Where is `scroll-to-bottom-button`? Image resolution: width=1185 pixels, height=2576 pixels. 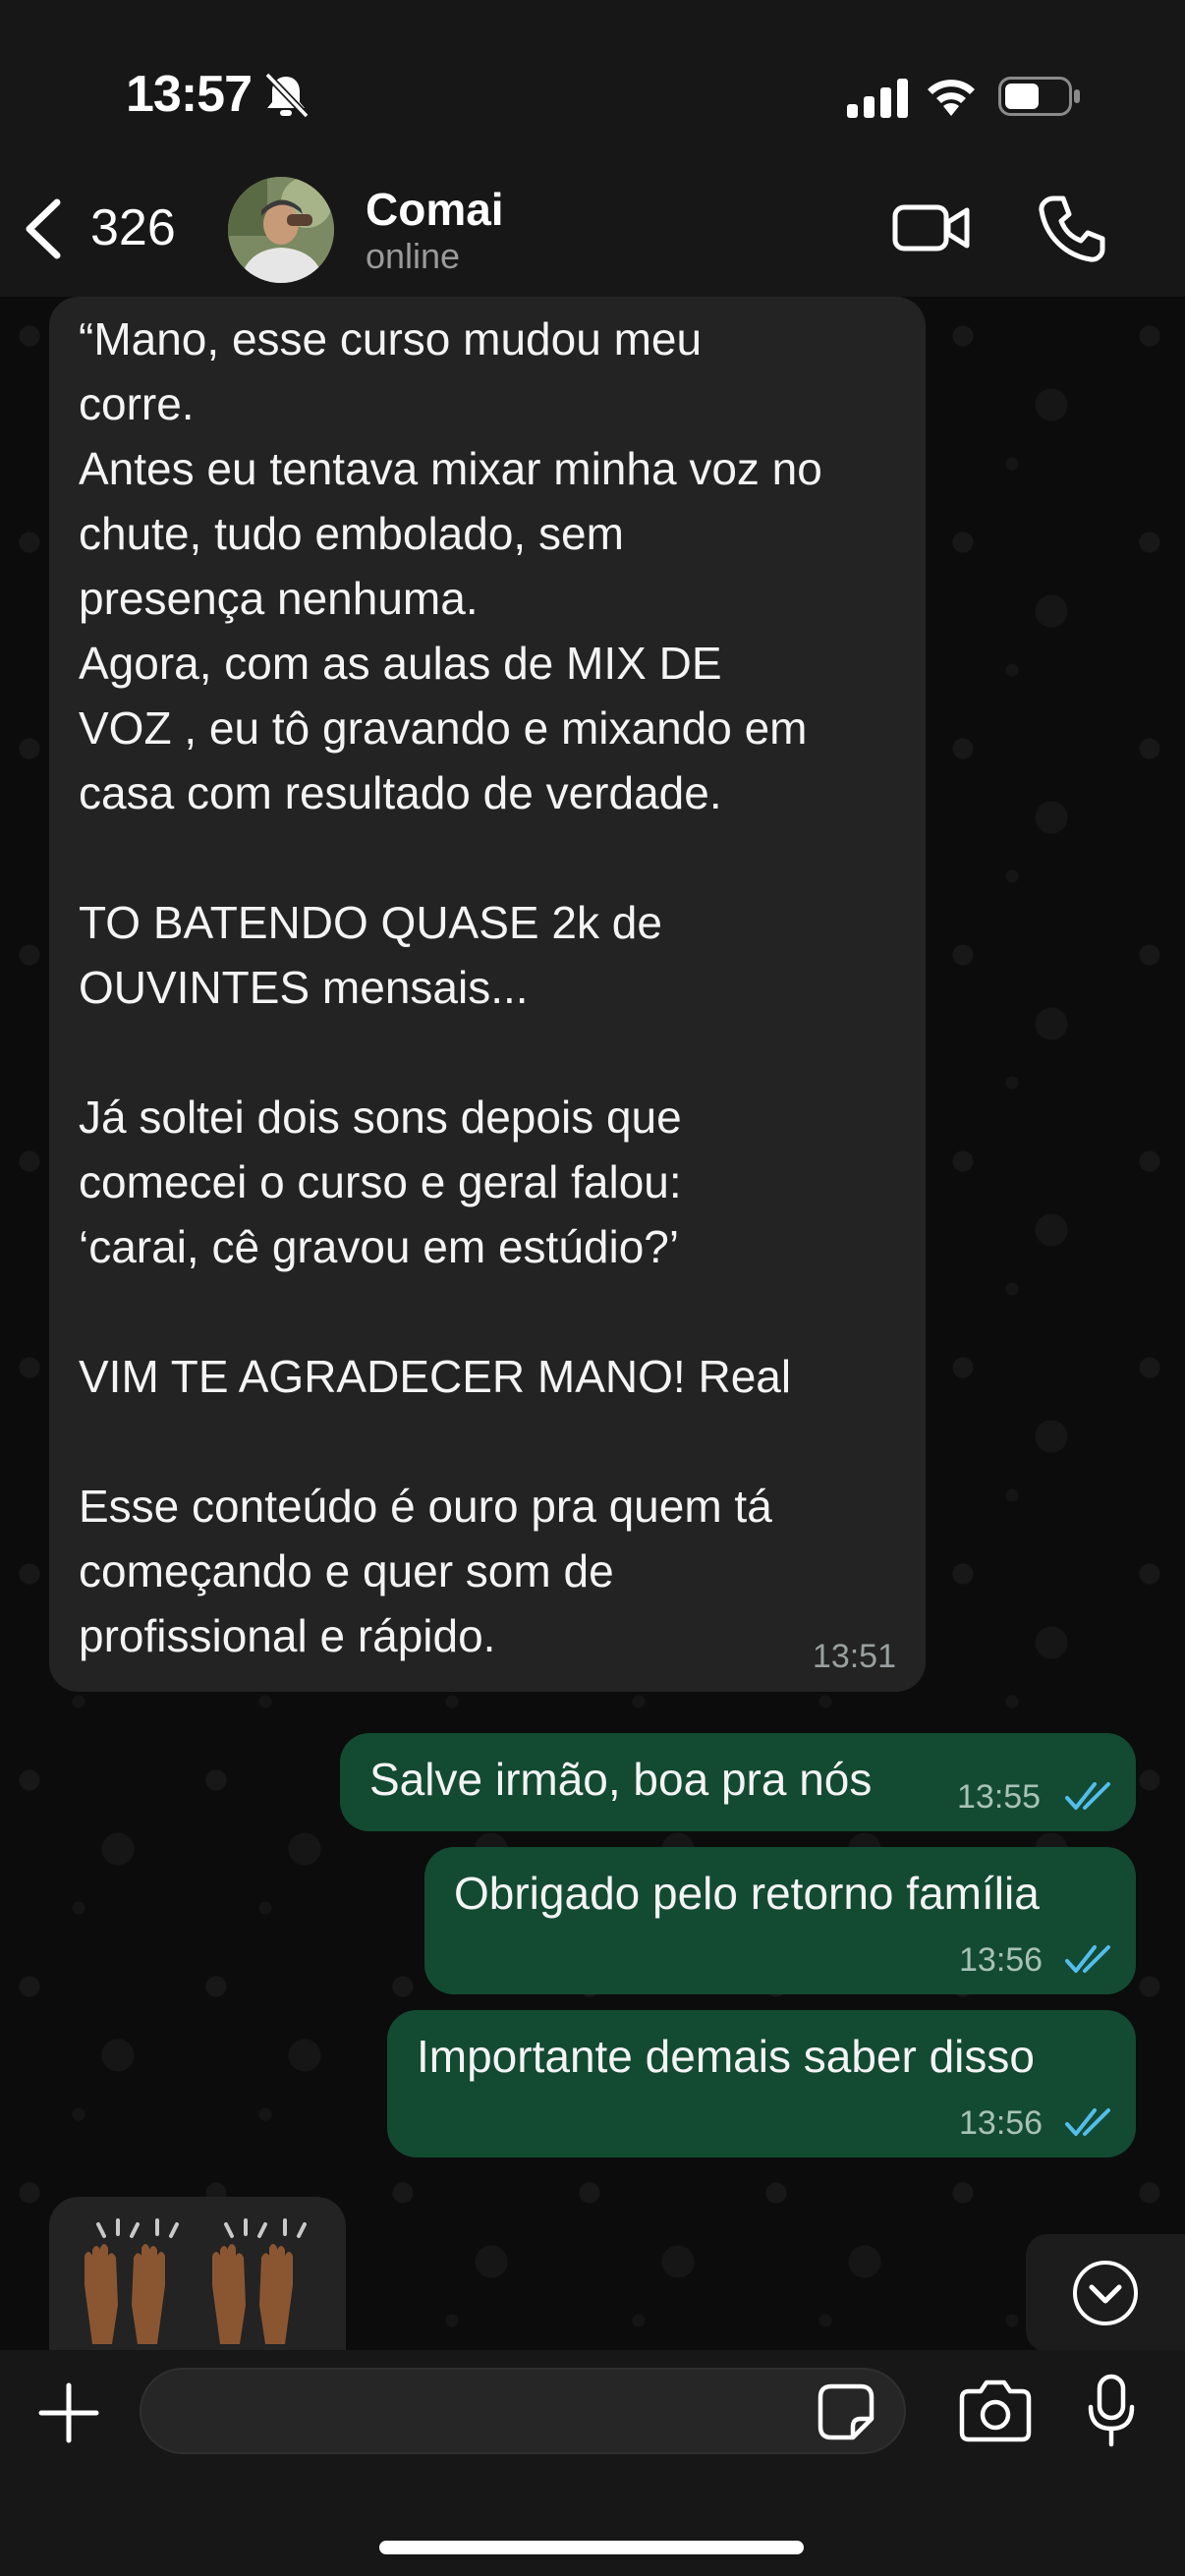 scroll-to-bottom-button is located at coordinates (1106, 2292).